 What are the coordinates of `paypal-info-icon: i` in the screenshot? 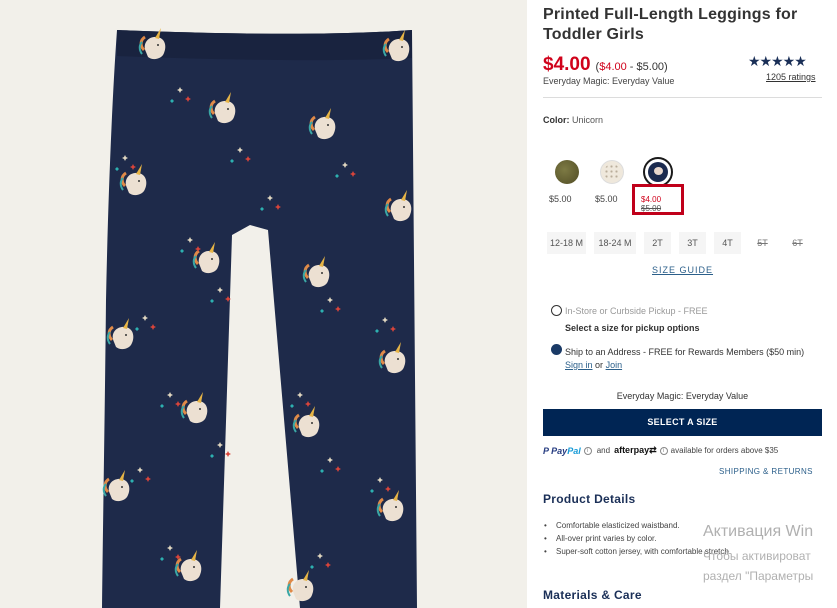 It's located at (587, 450).